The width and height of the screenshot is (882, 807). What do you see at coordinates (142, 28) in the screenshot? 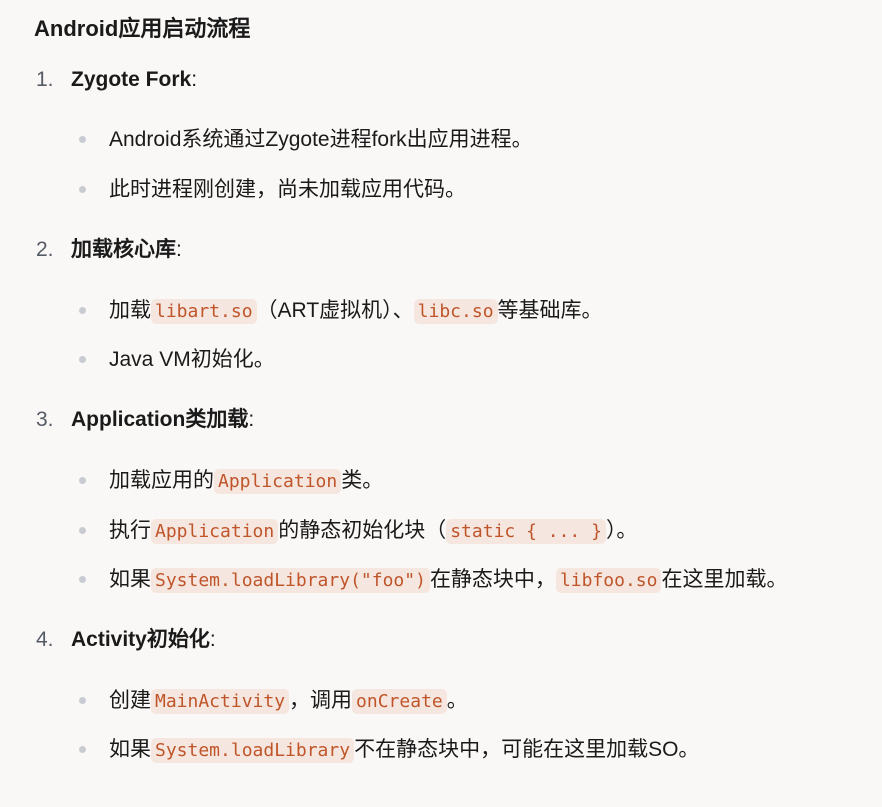
I see `page-title: Android应用启动流程` at bounding box center [142, 28].